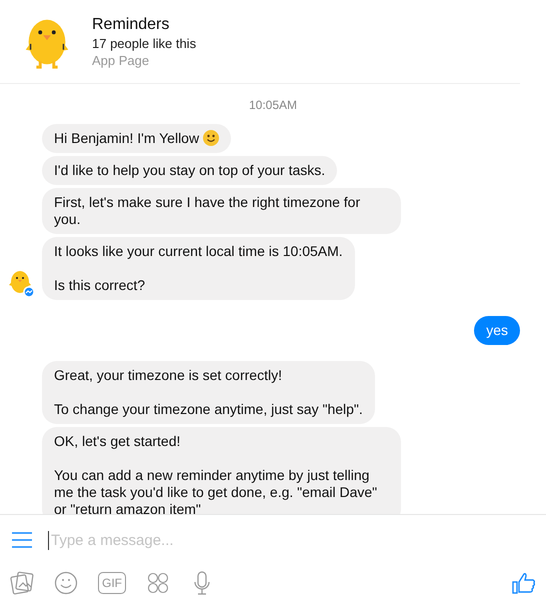 This screenshot has width=546, height=603. What do you see at coordinates (198, 268) in the screenshot?
I see `message-bubble: It looks like your current local time is 10:05AM. Is this correct?` at bounding box center [198, 268].